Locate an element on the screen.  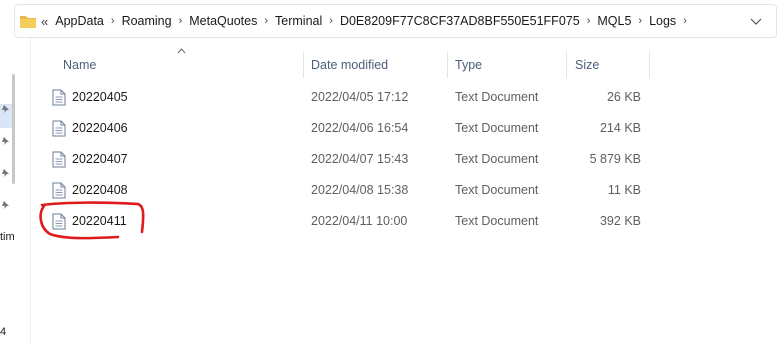
file-date-modified: 2022/04/11 10:00 is located at coordinates (359, 221).